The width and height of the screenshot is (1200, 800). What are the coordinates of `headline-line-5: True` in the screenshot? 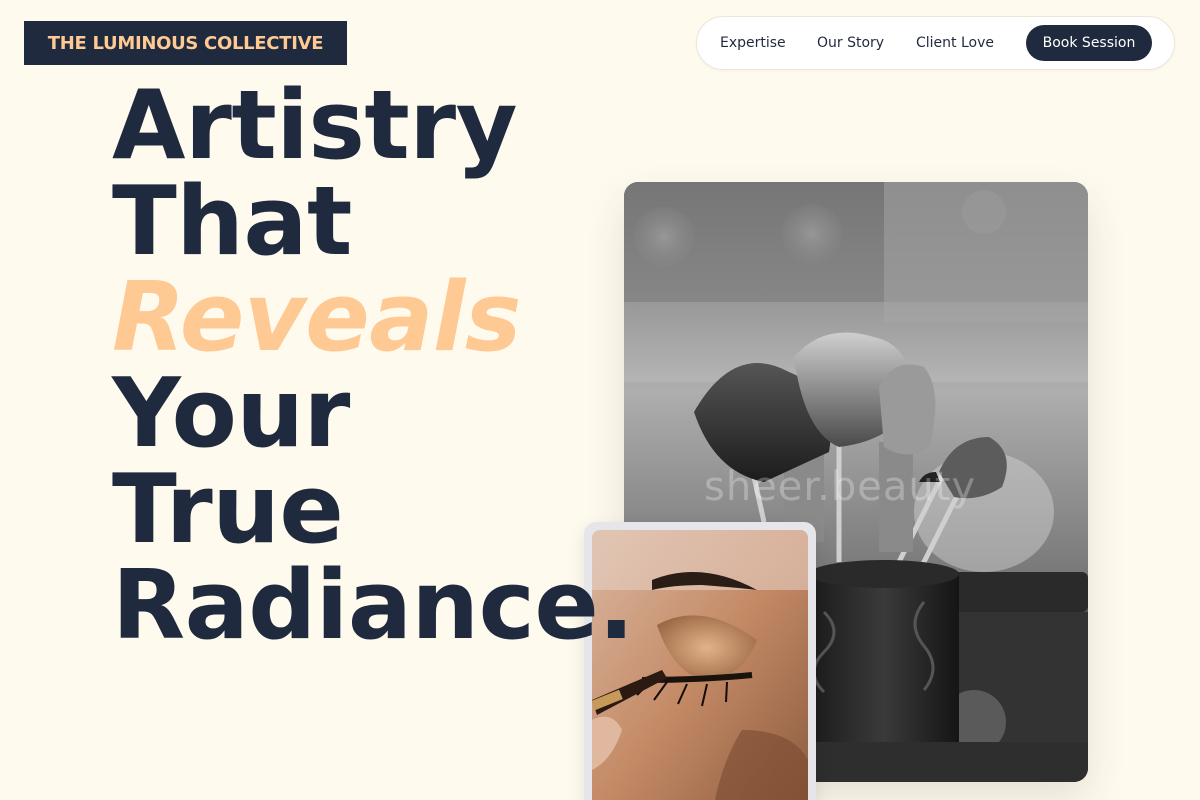 It's located at (228, 510).